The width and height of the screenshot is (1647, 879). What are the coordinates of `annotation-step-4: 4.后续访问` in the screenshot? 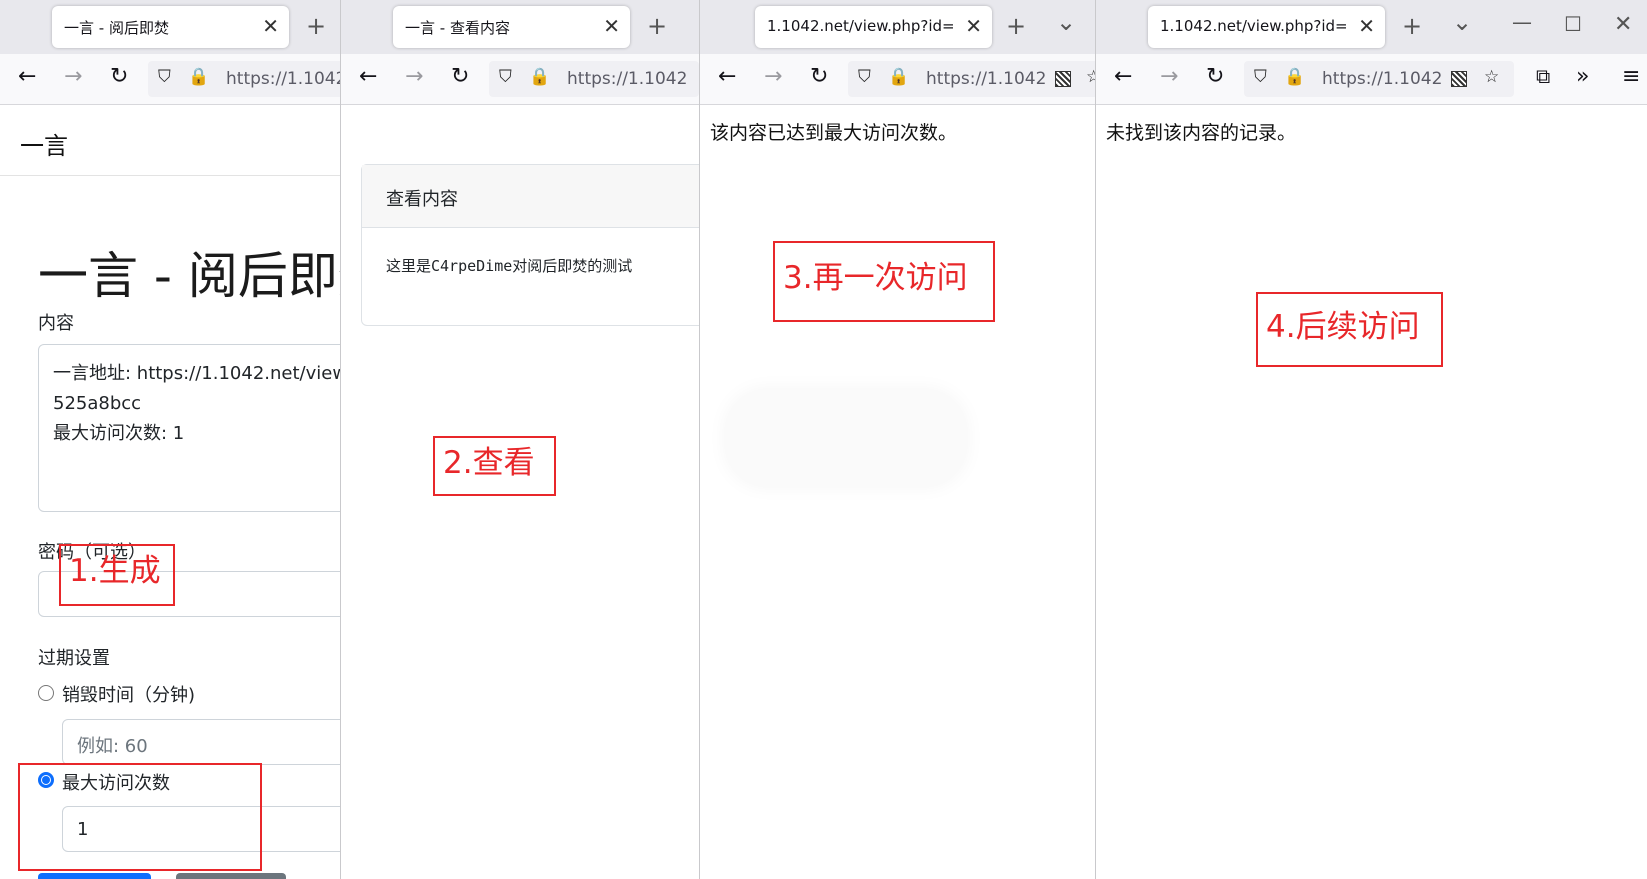 It's located at (1349, 329).